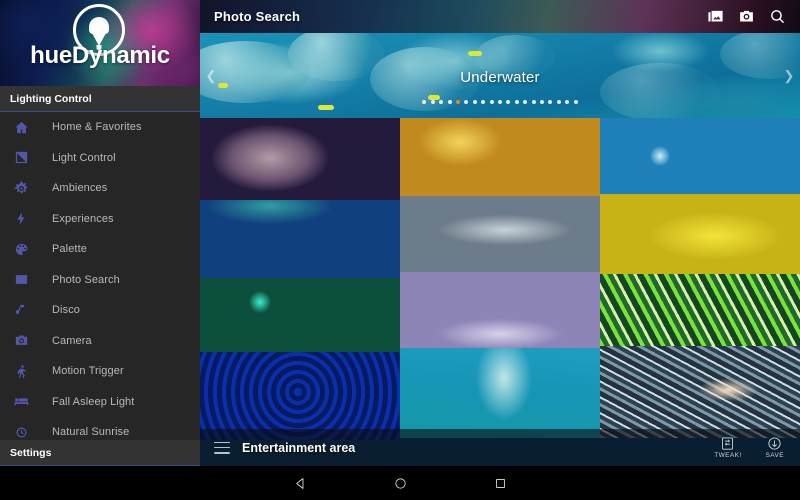 This screenshot has height=500, width=800. What do you see at coordinates (27, 402) in the screenshot?
I see `bed-icon` at bounding box center [27, 402].